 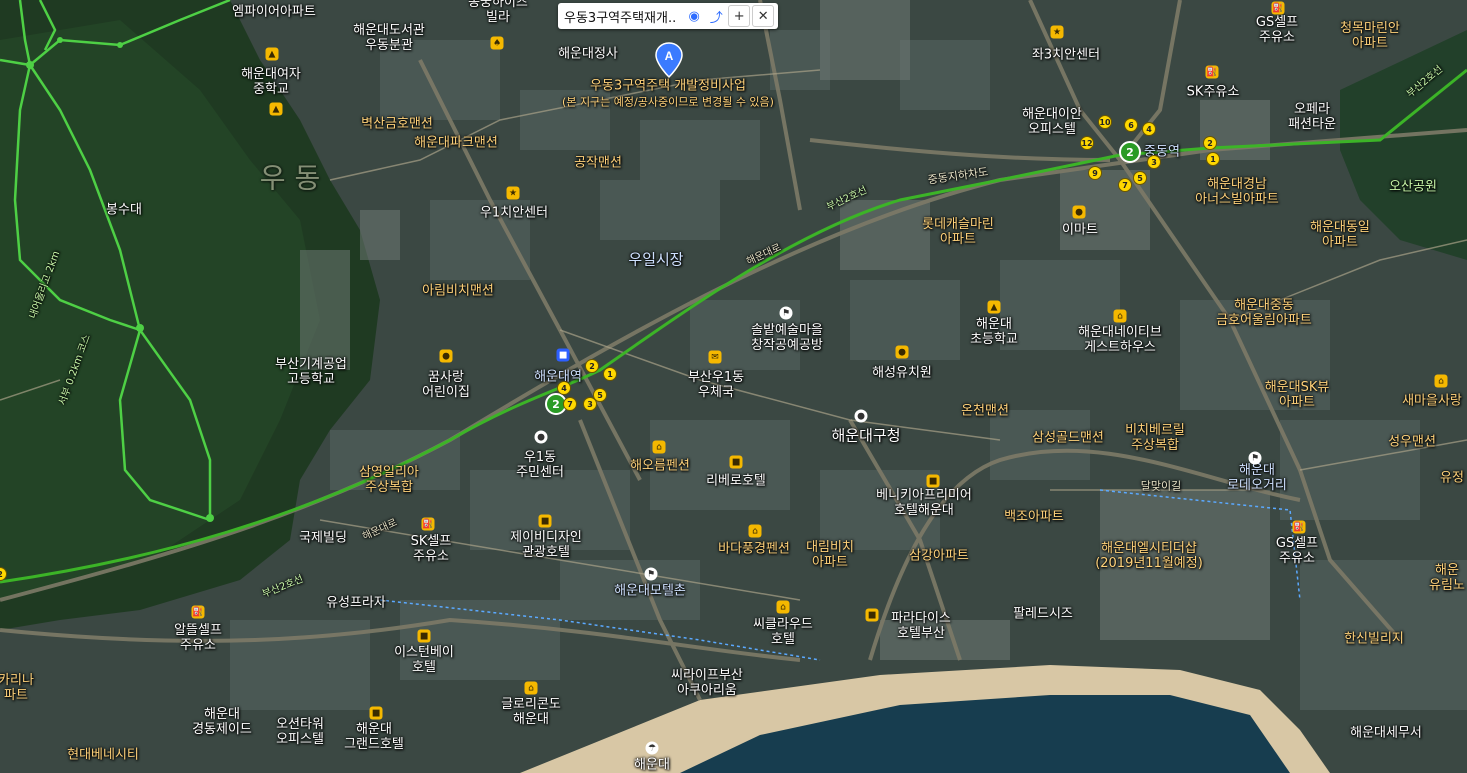 I want to click on label-sea-life: 씨라이프부산 아쿠아리움, so click(x=707, y=683).